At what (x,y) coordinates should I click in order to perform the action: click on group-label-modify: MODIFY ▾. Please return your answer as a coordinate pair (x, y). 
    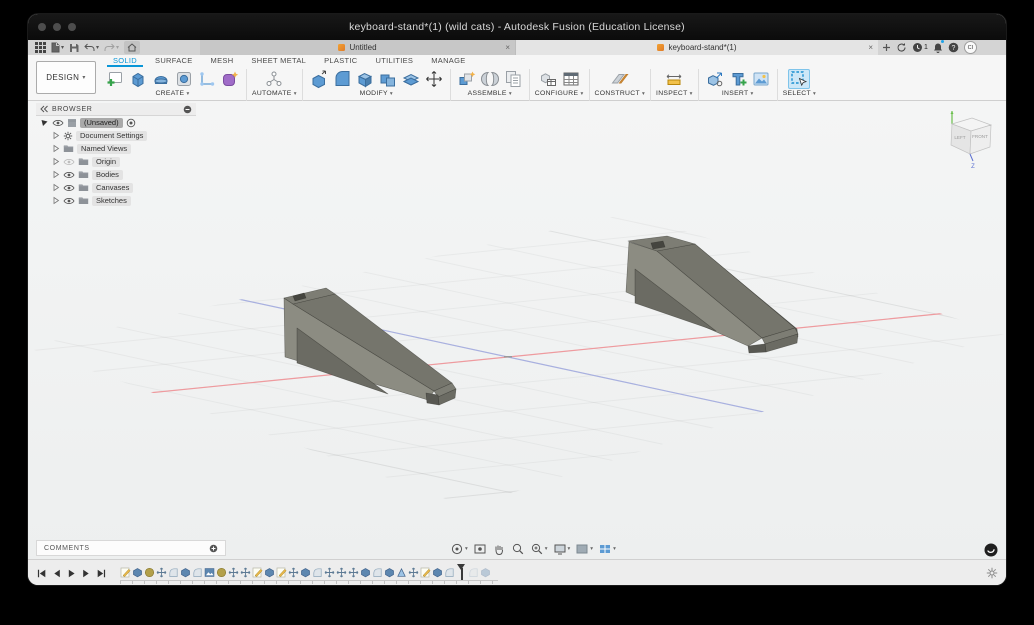
    Looking at the image, I should click on (376, 93).